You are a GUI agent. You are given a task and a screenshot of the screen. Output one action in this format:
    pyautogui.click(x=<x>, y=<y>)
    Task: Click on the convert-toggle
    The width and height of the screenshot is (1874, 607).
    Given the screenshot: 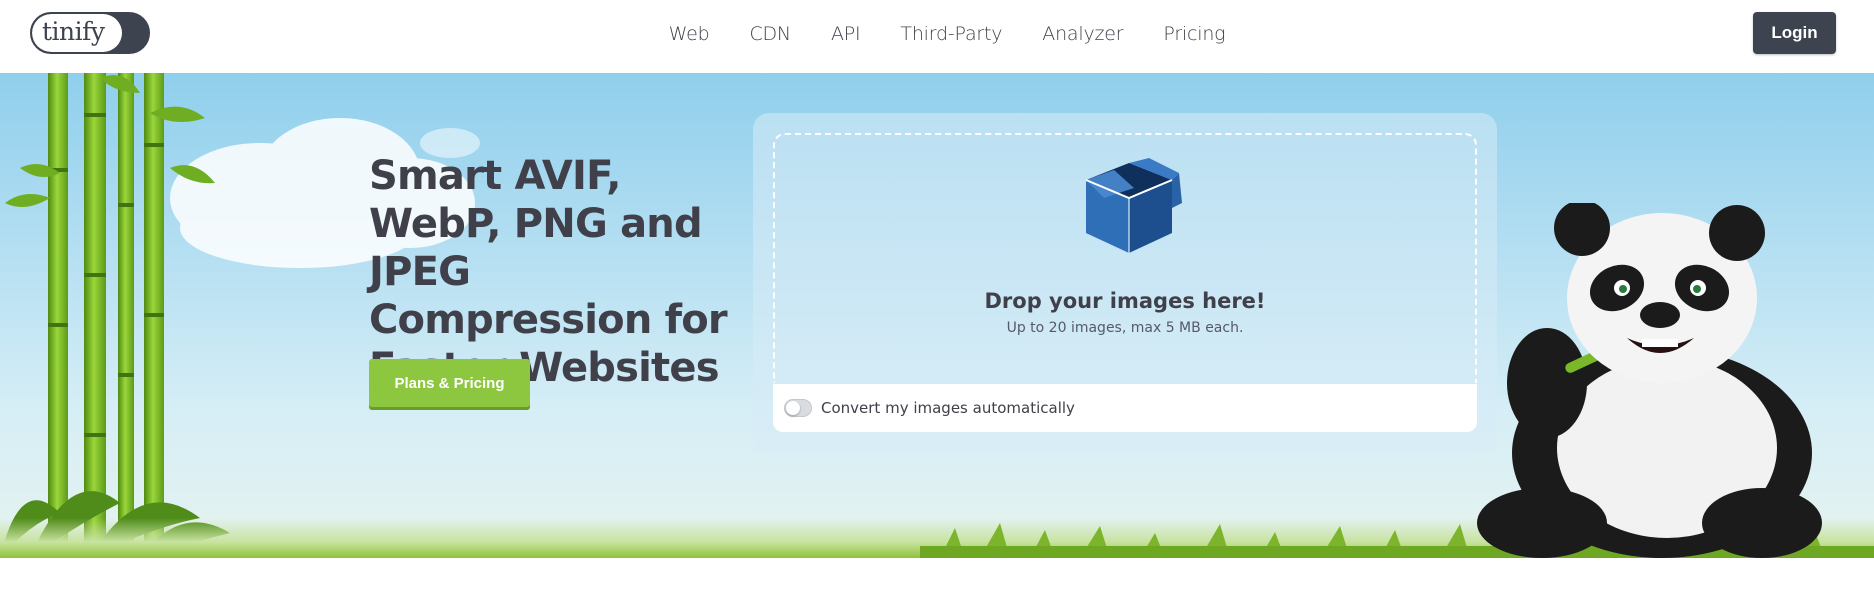 What is the action you would take?
    pyautogui.click(x=798, y=408)
    